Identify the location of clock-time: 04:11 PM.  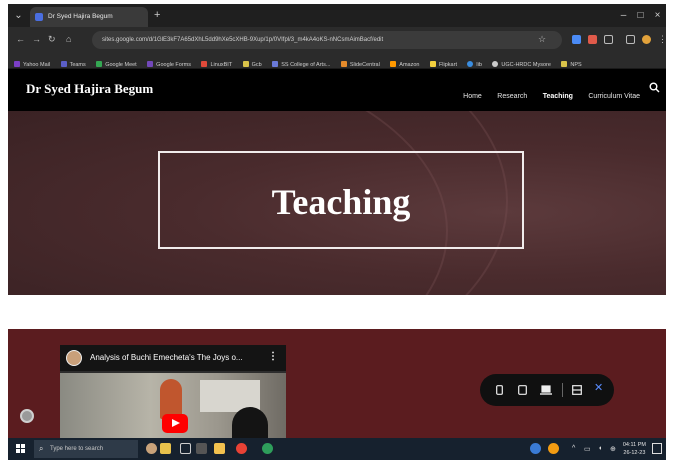
(634, 445).